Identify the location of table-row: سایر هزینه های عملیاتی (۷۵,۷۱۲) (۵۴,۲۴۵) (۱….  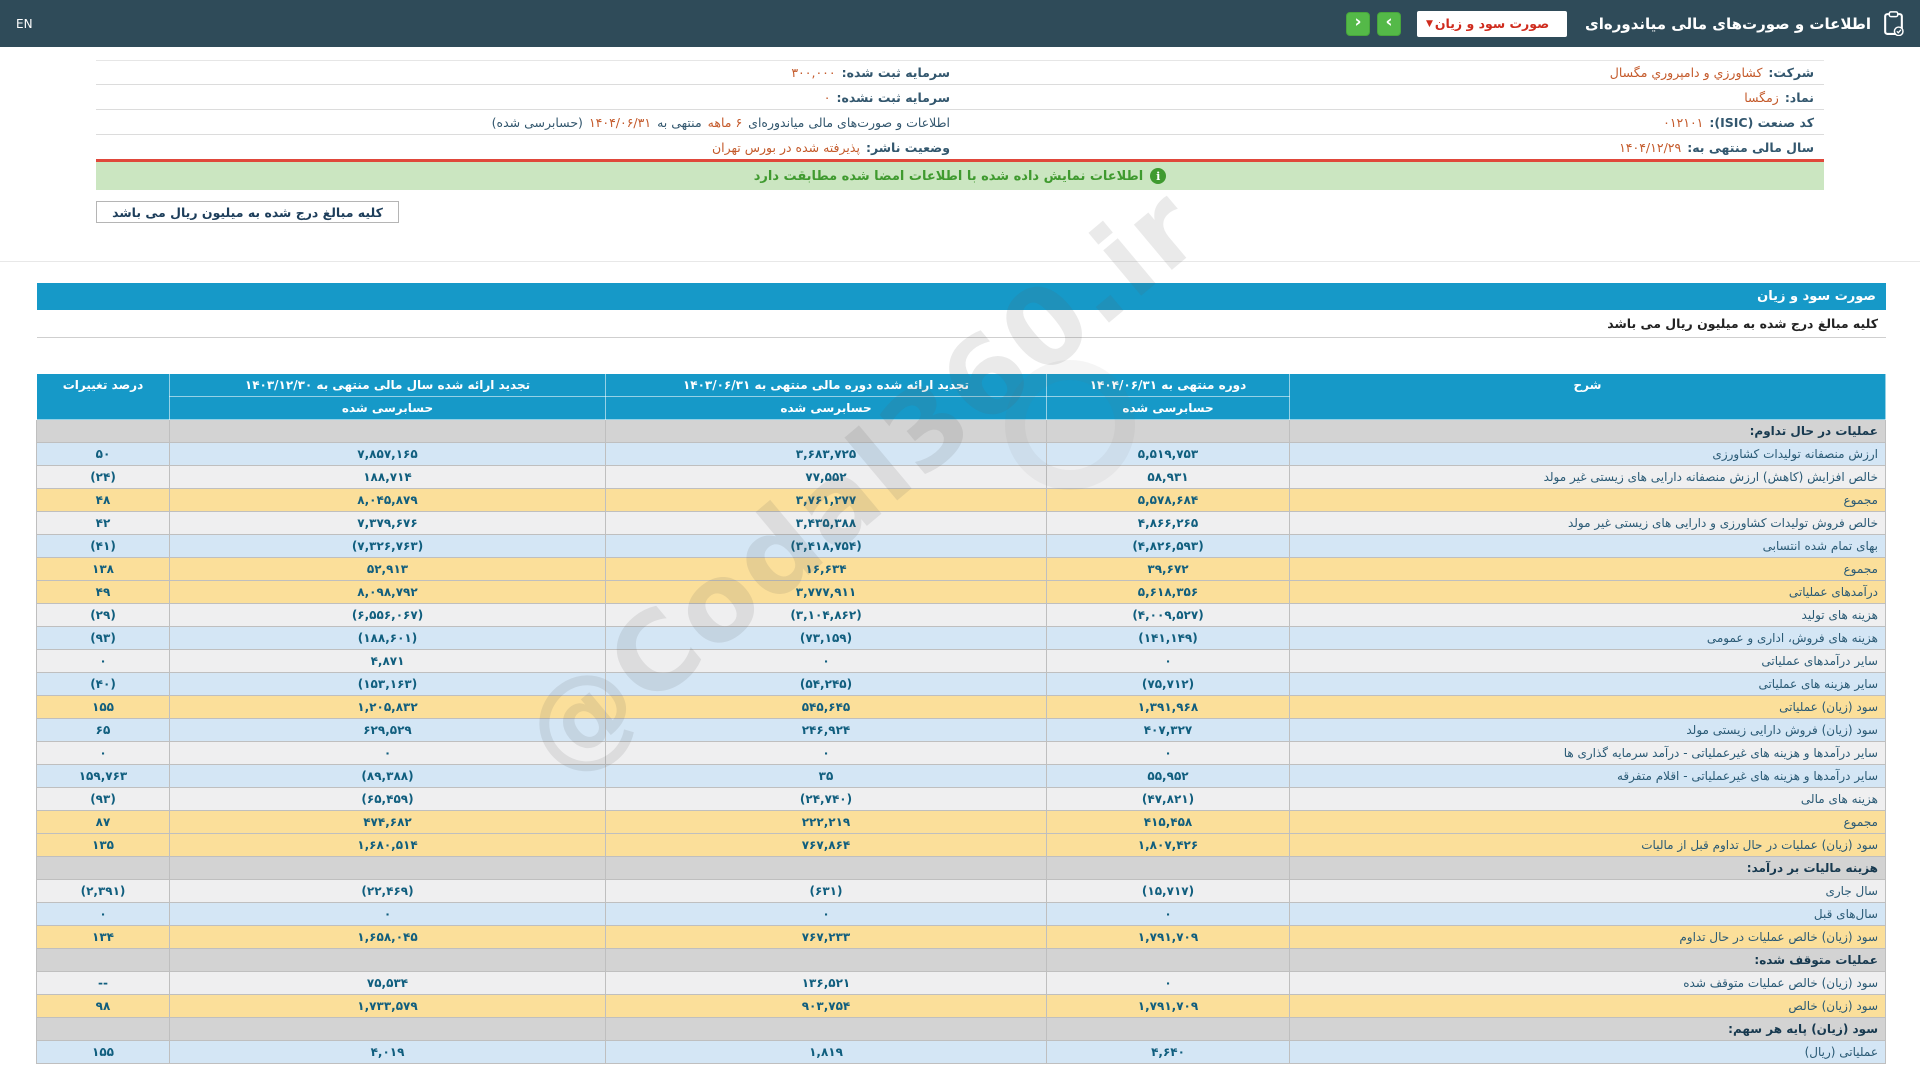
(961, 684).